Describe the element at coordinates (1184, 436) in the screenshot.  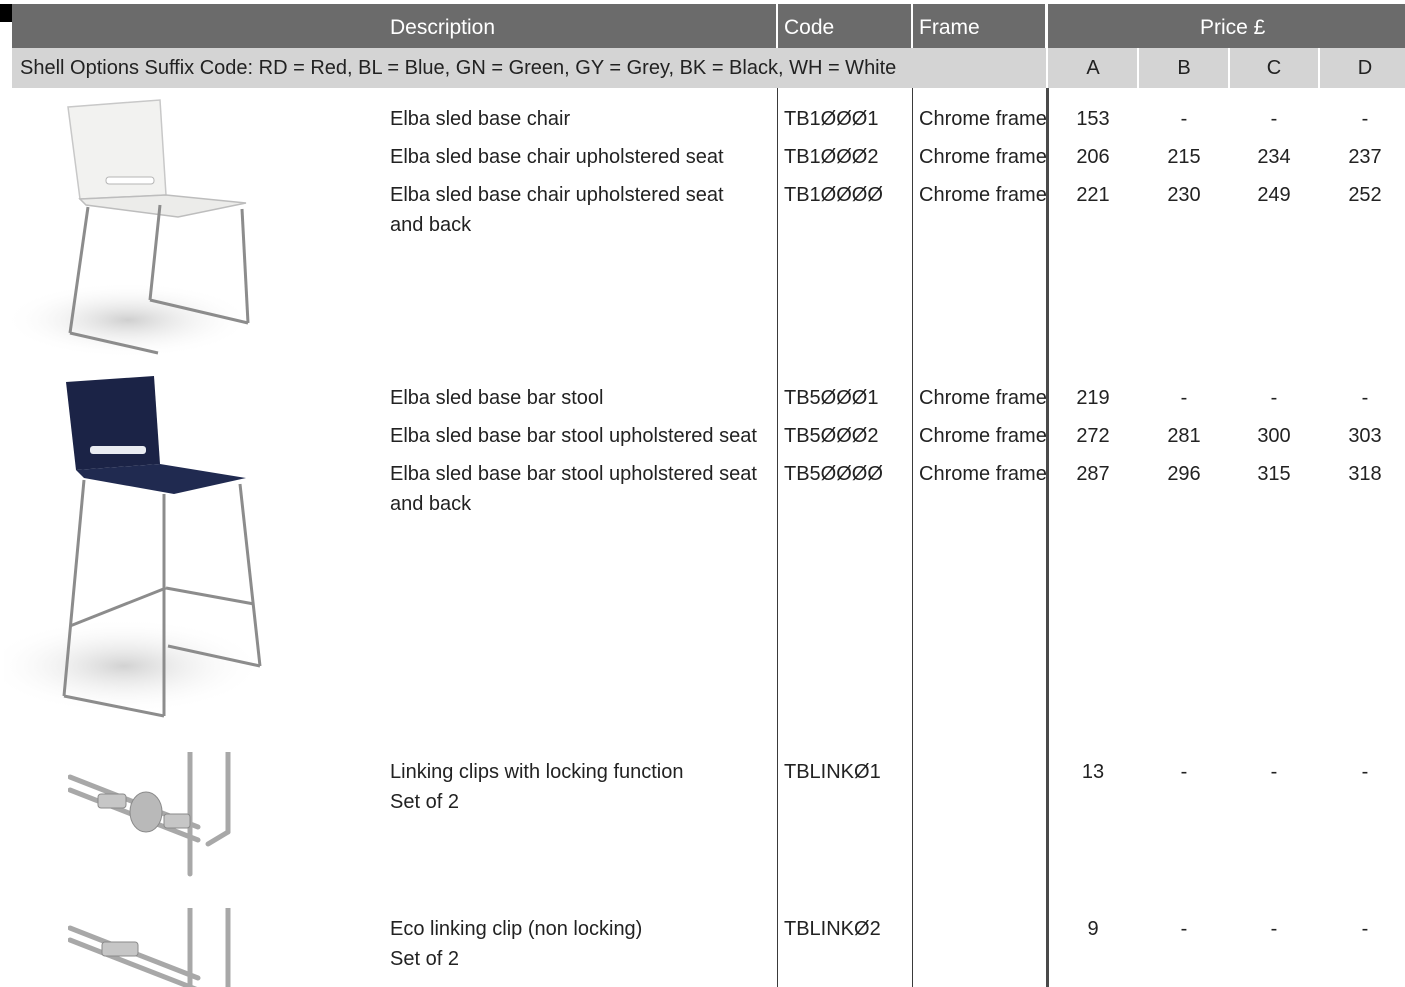
I see `price-b: 281` at that location.